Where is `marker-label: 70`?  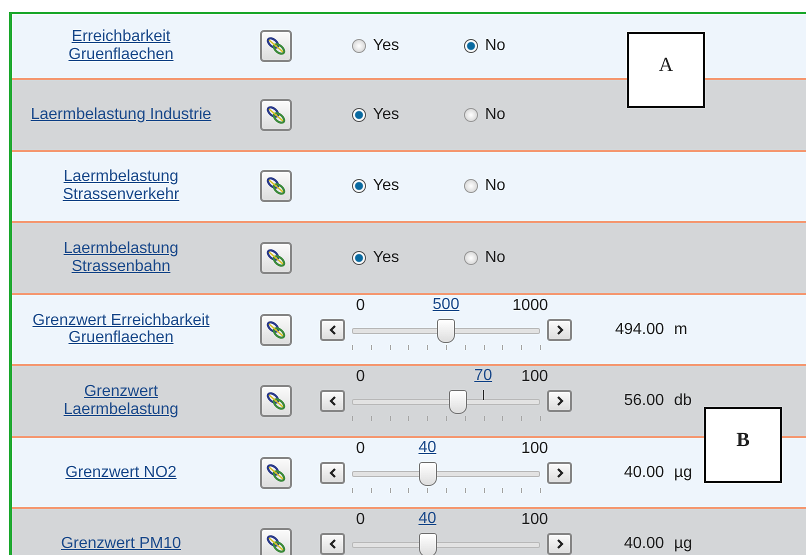
marker-label: 70 is located at coordinates (483, 376).